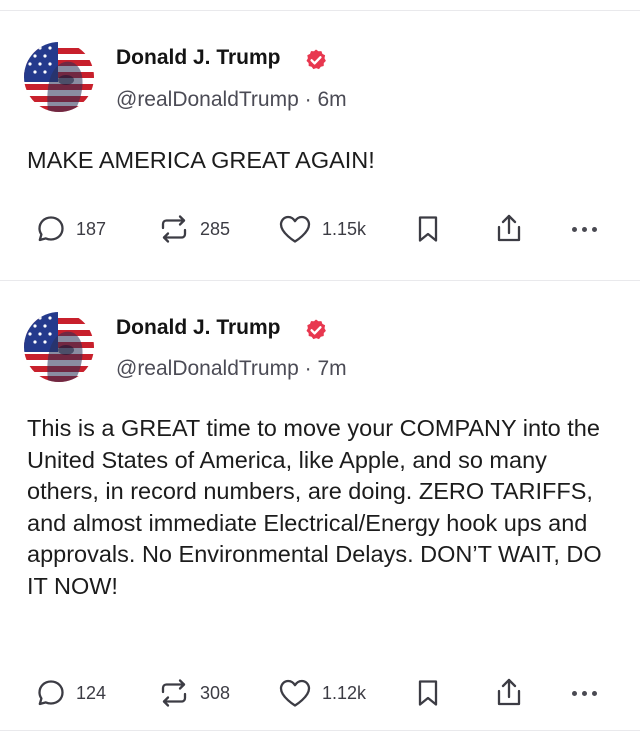 Image resolution: width=640 pixels, height=733 pixels. I want to click on reply-count: 187, so click(91, 228).